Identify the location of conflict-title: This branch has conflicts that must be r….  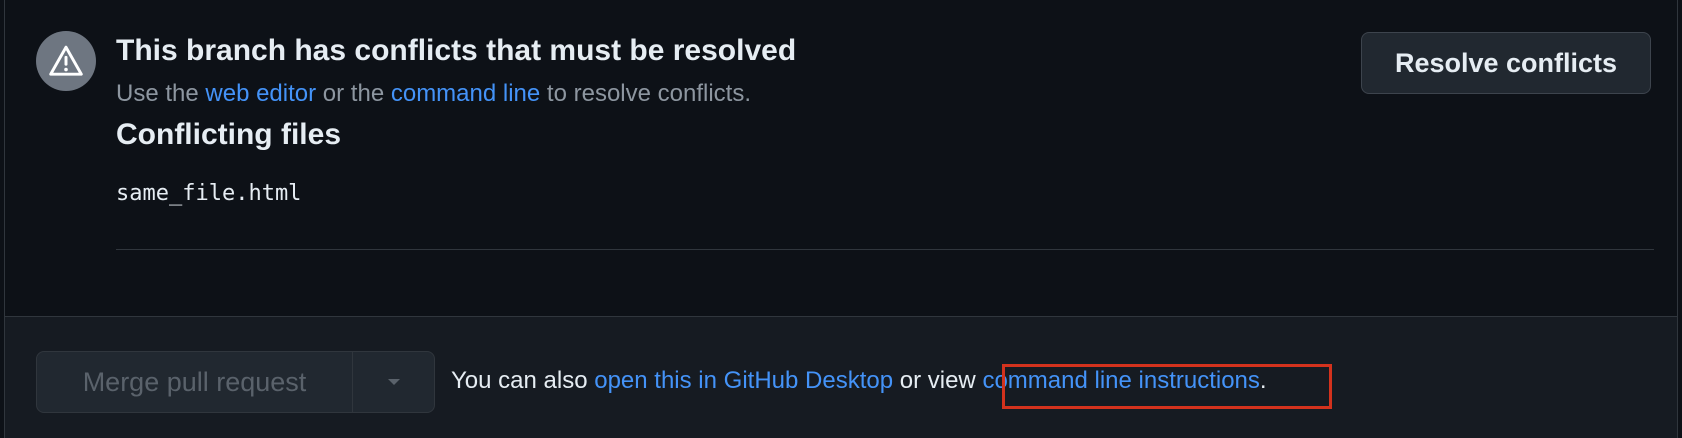
(456, 50).